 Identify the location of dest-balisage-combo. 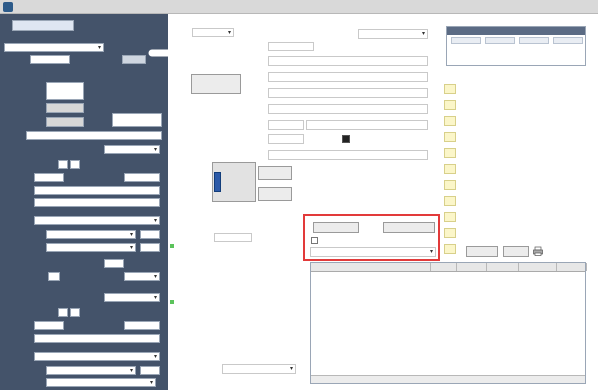
(91, 370).